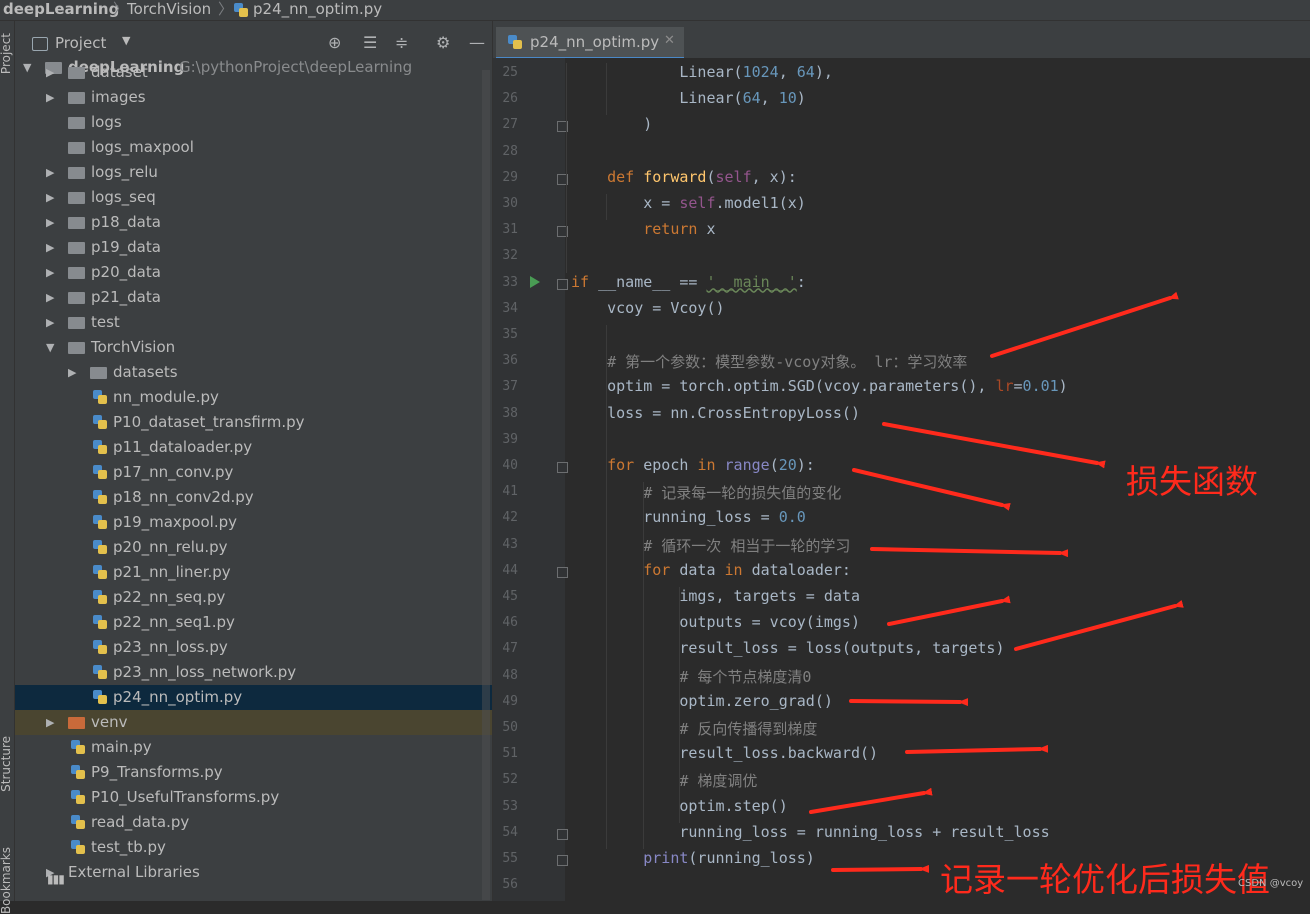 This screenshot has width=1310, height=914. I want to click on annotation-loss-function: 损失函数, so click(1192, 481).